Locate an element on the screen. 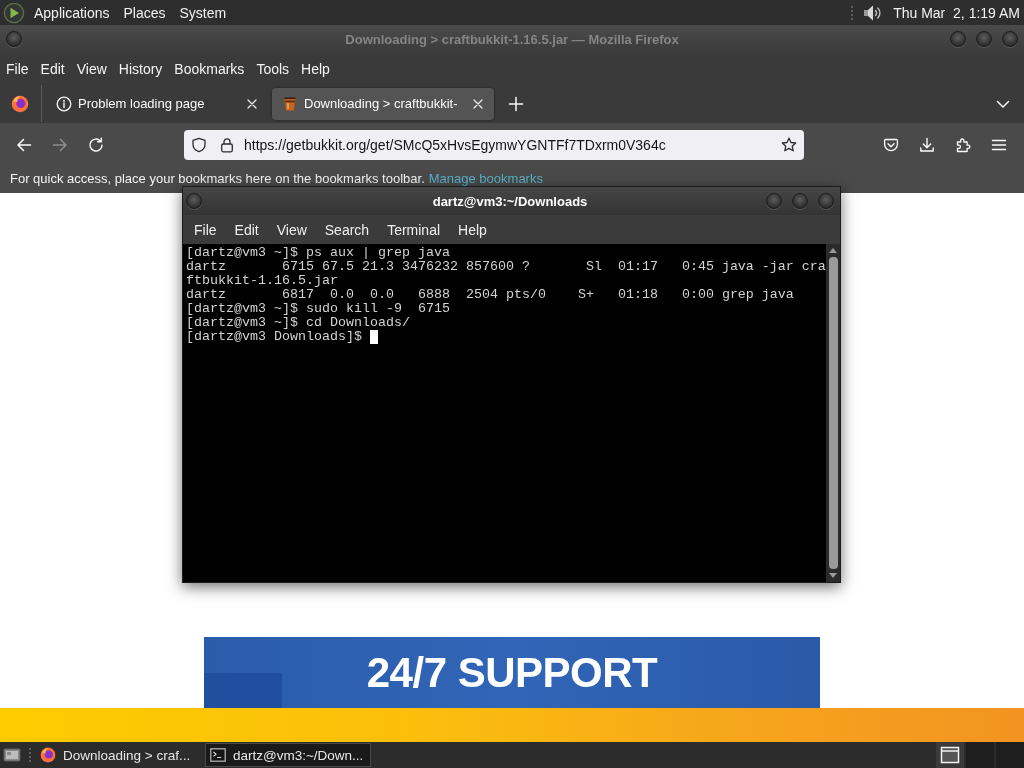 The width and height of the screenshot is (1024, 768). address-bar: https://getbukkit.org/get/SMcQ5xHvsEgymwYGNTFf7TDxrm0V364c is located at coordinates (494, 144).